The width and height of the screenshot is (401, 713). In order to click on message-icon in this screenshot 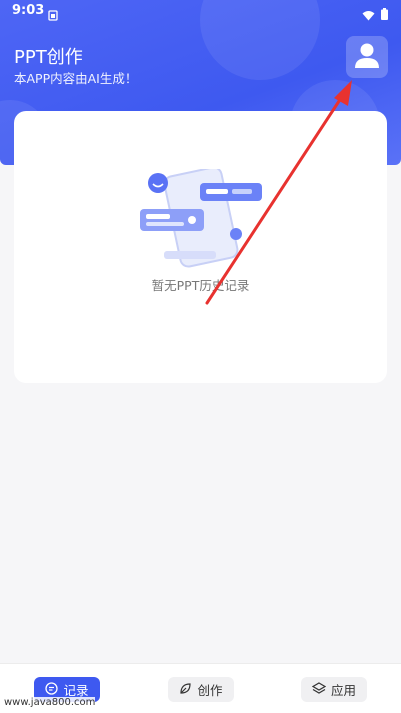, I will do `click(52, 689)`.